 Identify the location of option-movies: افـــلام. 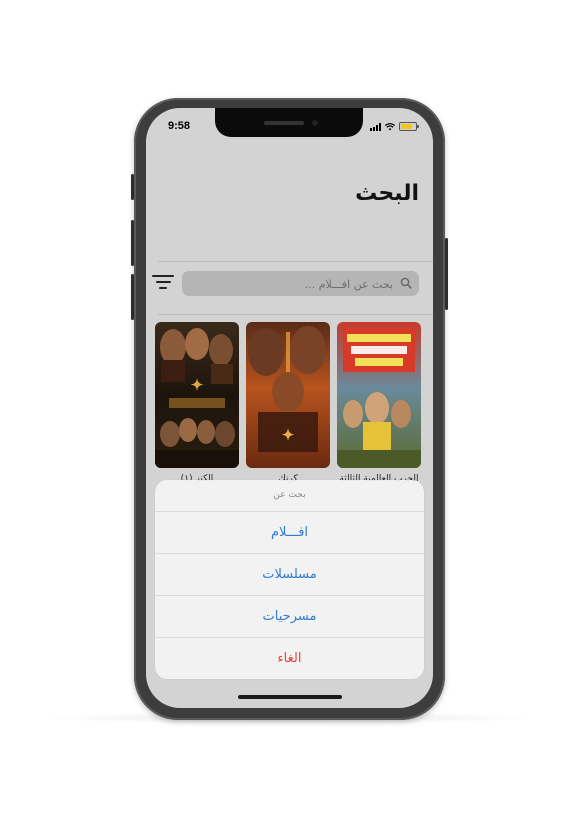
(289, 533).